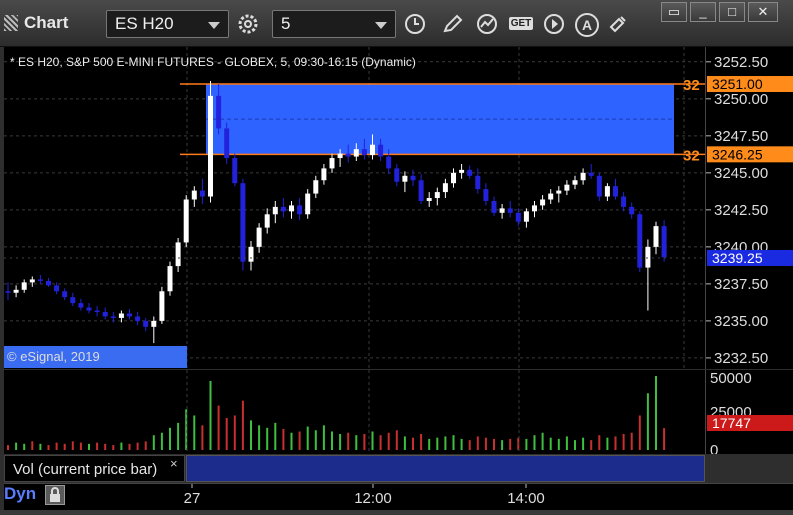 The height and width of the screenshot is (515, 793). I want to click on link-button, so click(619, 24).